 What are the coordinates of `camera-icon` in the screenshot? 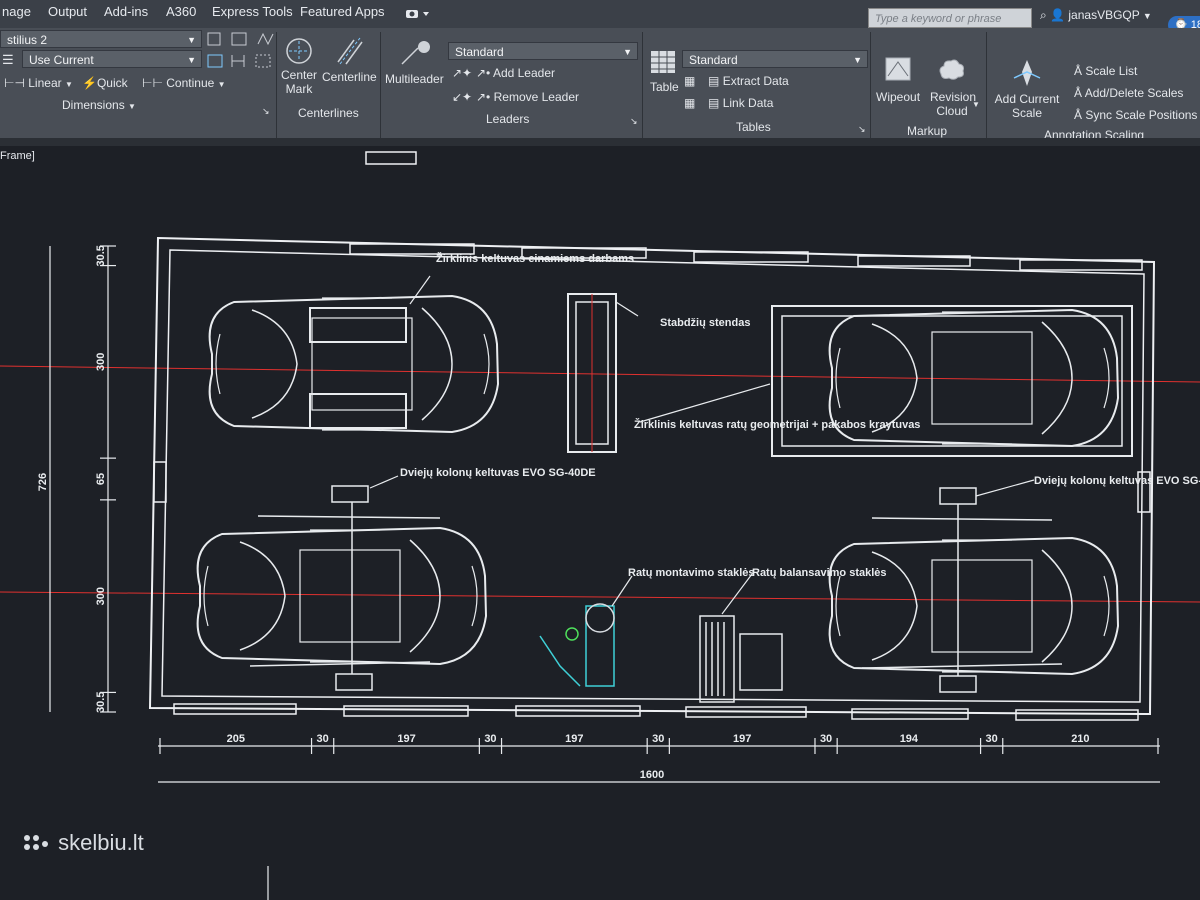 It's located at (417, 13).